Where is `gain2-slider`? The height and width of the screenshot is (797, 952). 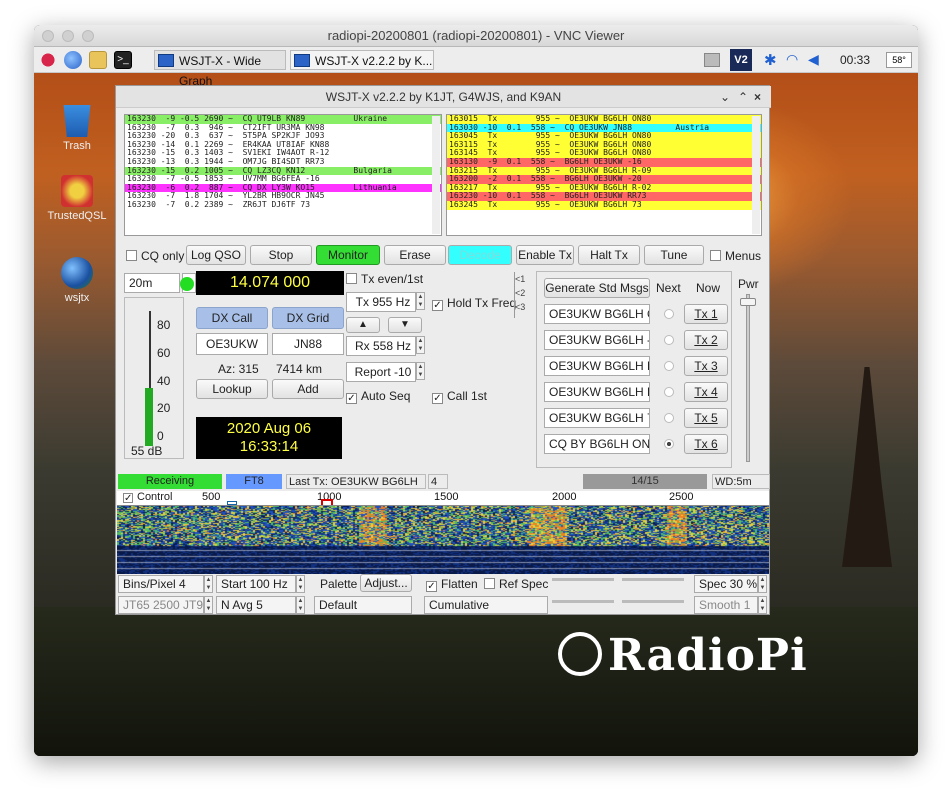 gain2-slider is located at coordinates (583, 601).